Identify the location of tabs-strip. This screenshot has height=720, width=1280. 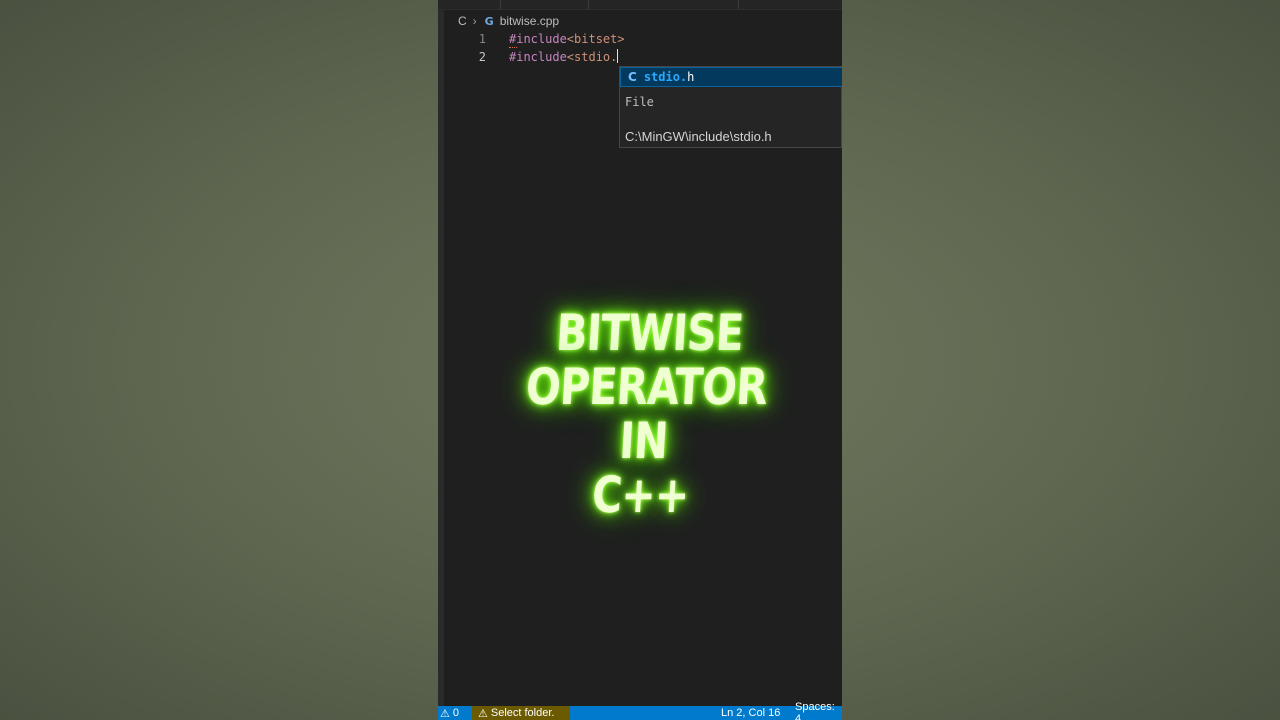
(640, 5).